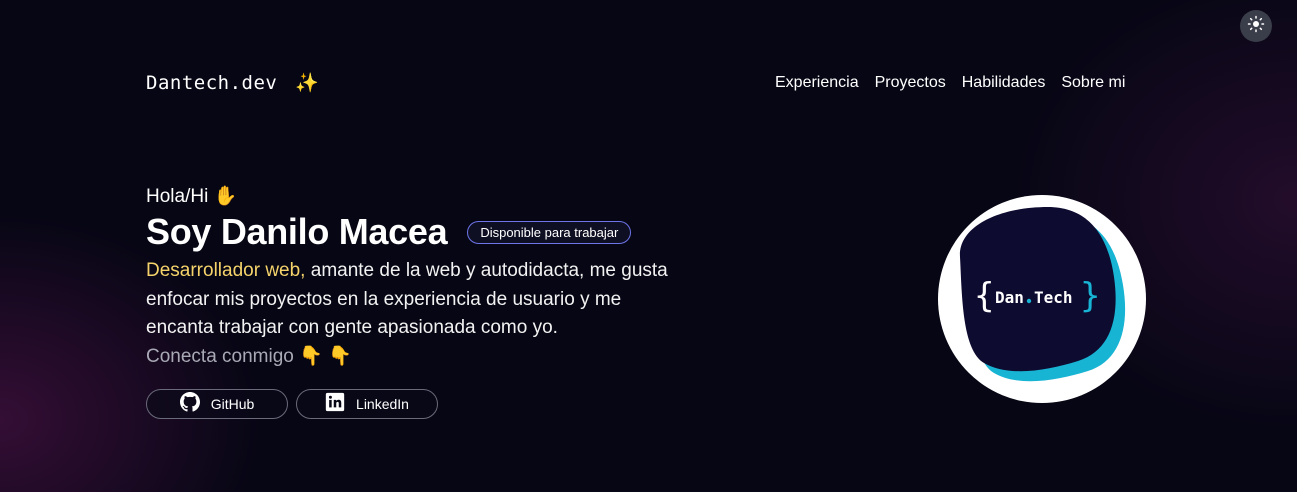  Describe the element at coordinates (297, 231) in the screenshot. I see `page-title: Soy Danilo Macea` at that location.